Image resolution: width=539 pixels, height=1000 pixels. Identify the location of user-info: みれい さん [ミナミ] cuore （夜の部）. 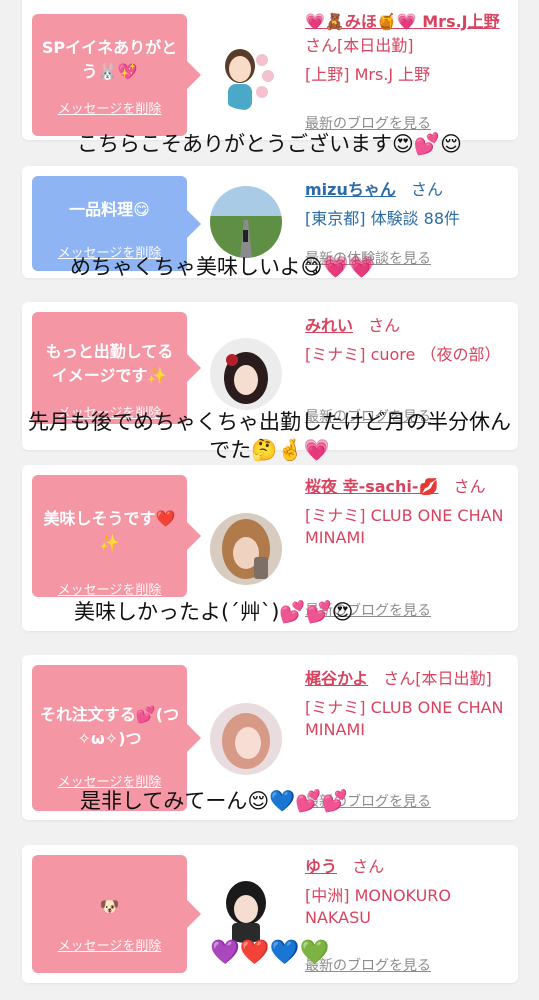
(405, 340).